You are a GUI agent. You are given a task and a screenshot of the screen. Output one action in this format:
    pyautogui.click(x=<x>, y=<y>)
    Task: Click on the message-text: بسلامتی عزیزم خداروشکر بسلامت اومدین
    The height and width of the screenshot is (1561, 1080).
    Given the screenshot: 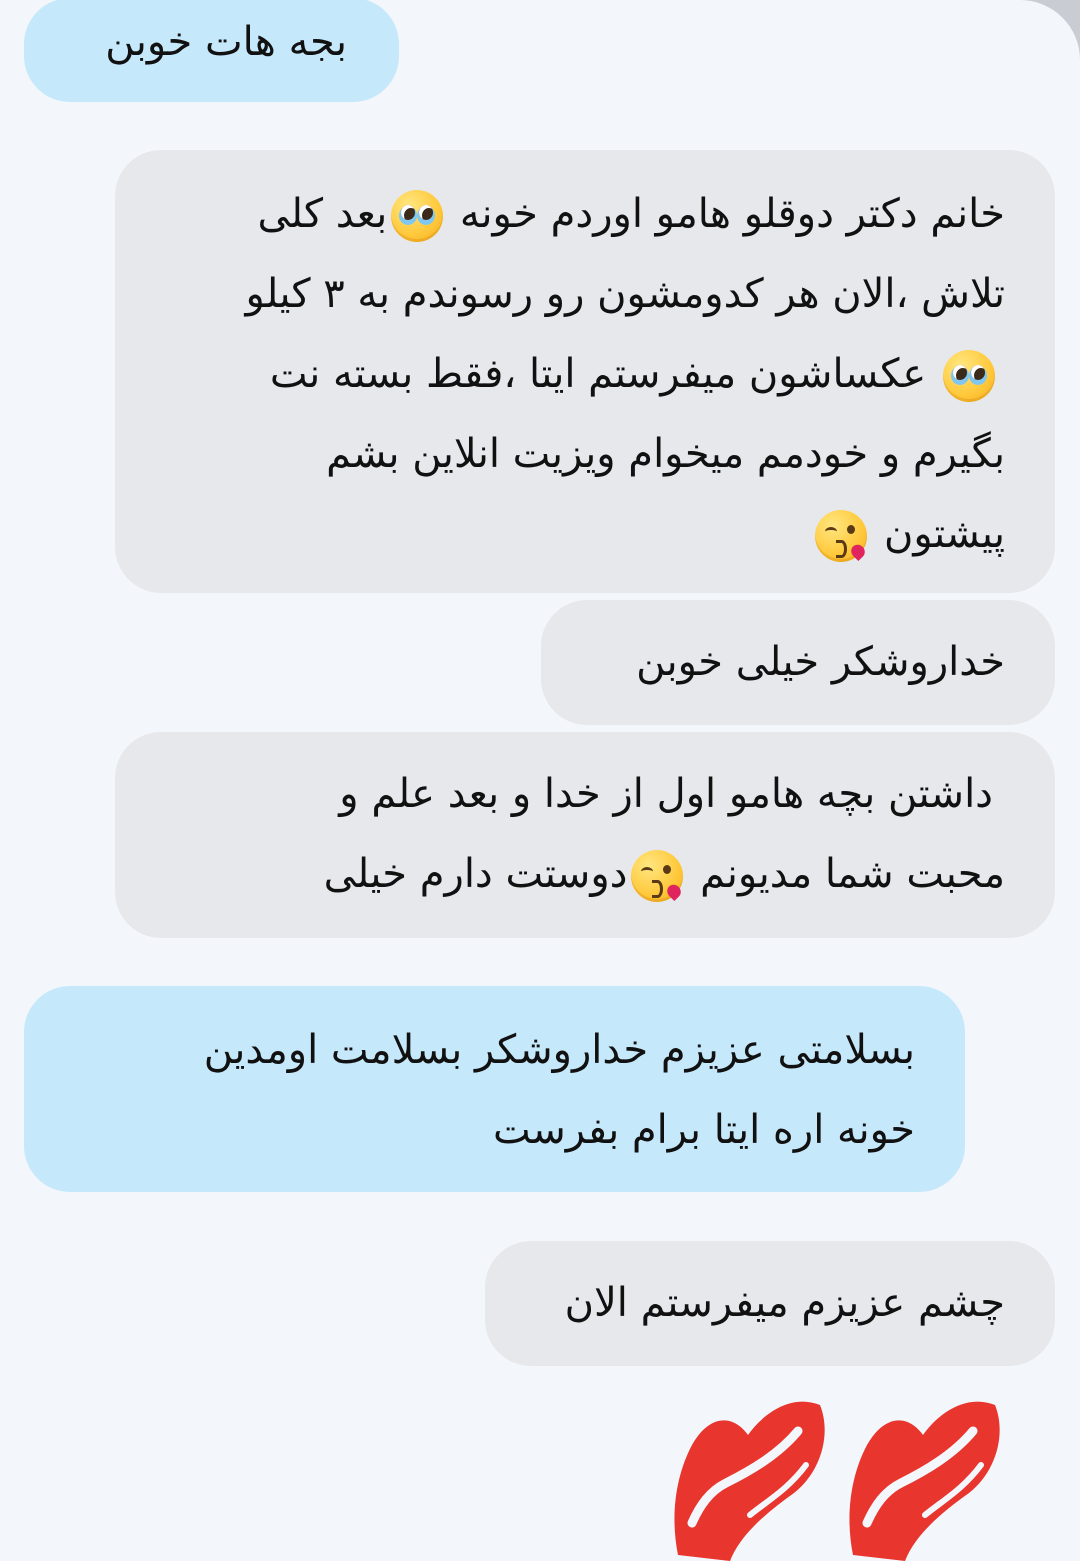 What is the action you would take?
    pyautogui.click(x=559, y=1050)
    